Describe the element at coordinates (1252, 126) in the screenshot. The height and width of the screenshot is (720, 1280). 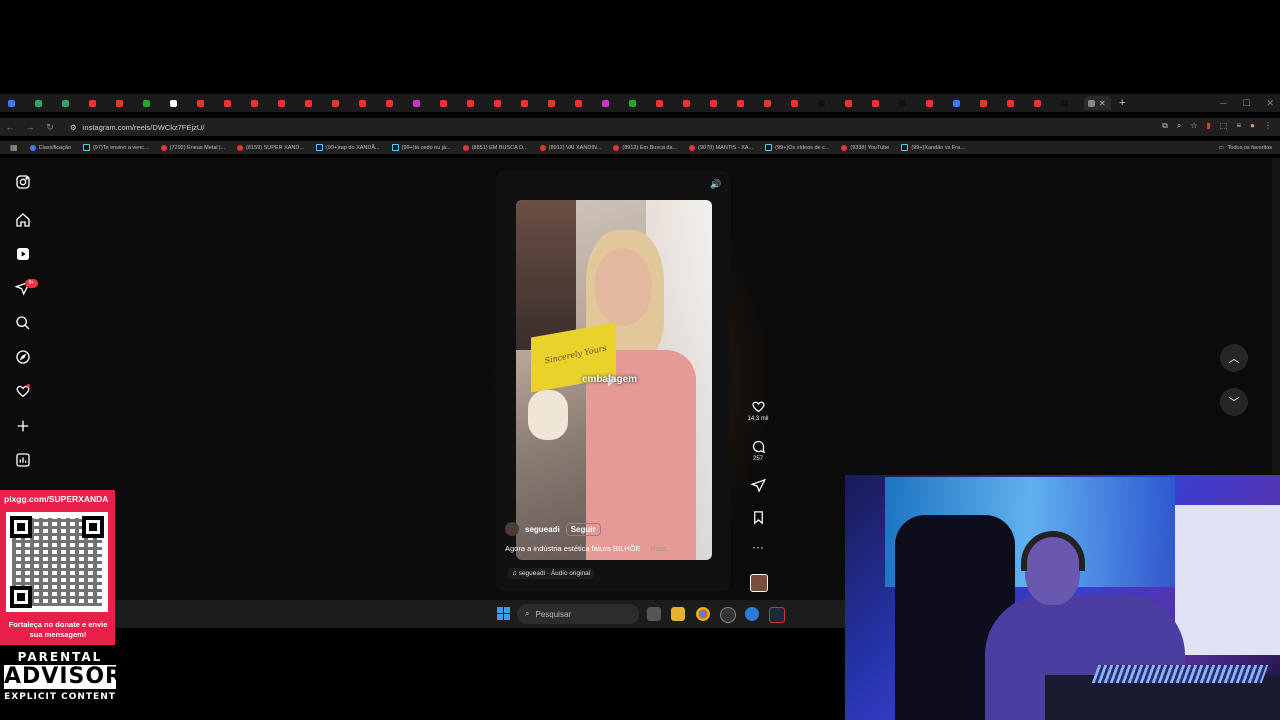
I see `profile-avatar: ●` at that location.